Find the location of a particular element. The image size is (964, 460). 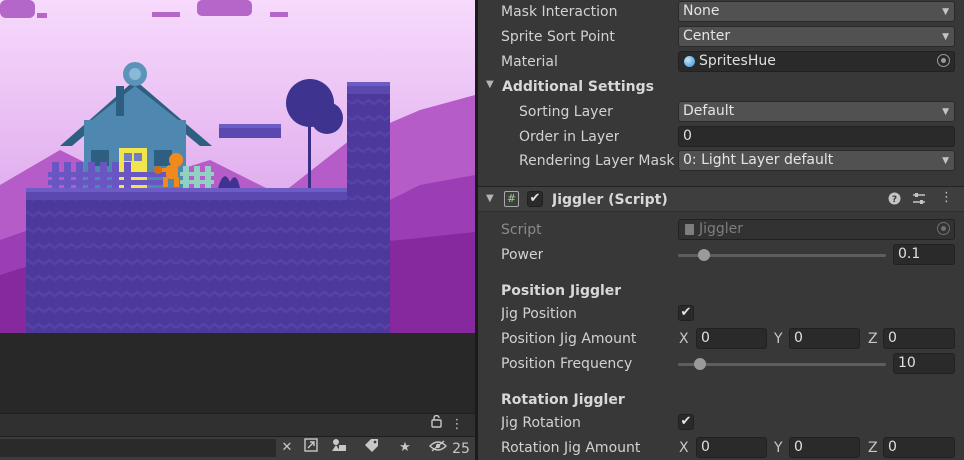

script-file-icon is located at coordinates (689, 229).